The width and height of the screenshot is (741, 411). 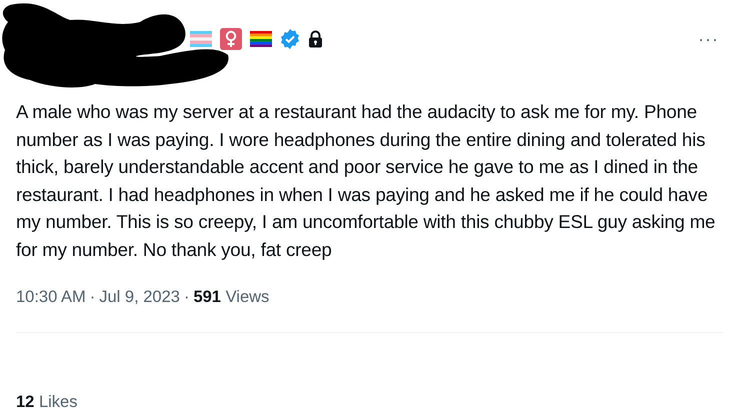 What do you see at coordinates (51, 297) in the screenshot?
I see `timestamp: 10:30 AM` at bounding box center [51, 297].